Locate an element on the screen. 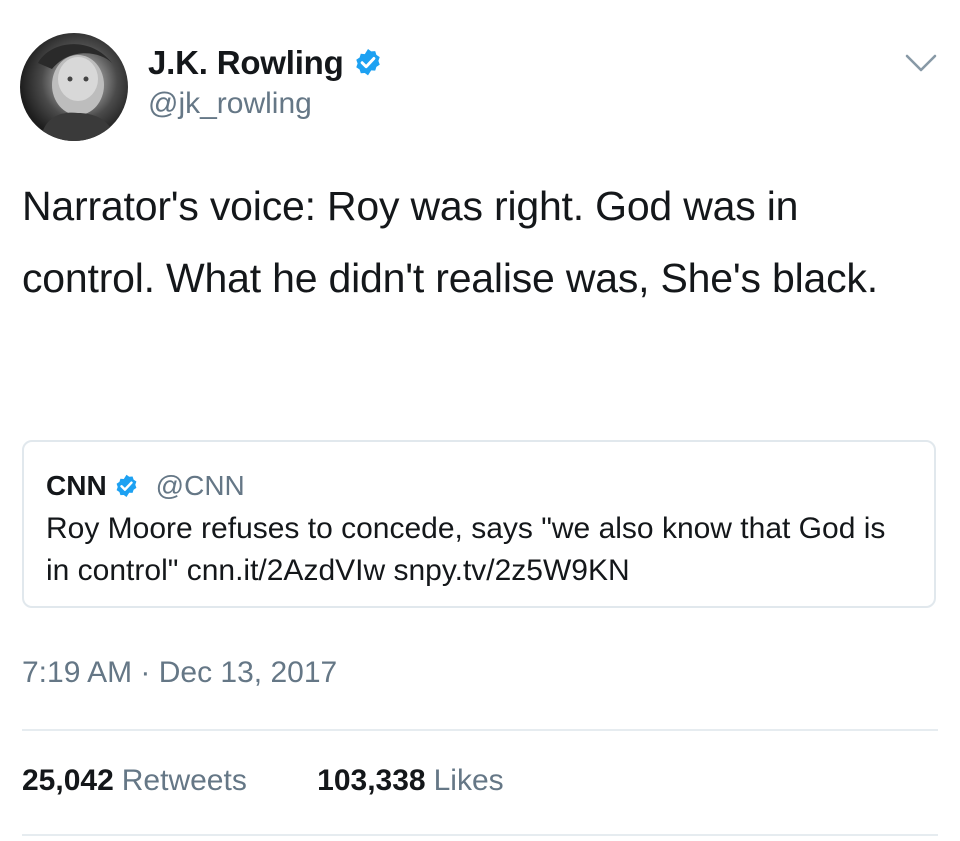 The width and height of the screenshot is (960, 841). chevron-down-icon is located at coordinates (921, 63).